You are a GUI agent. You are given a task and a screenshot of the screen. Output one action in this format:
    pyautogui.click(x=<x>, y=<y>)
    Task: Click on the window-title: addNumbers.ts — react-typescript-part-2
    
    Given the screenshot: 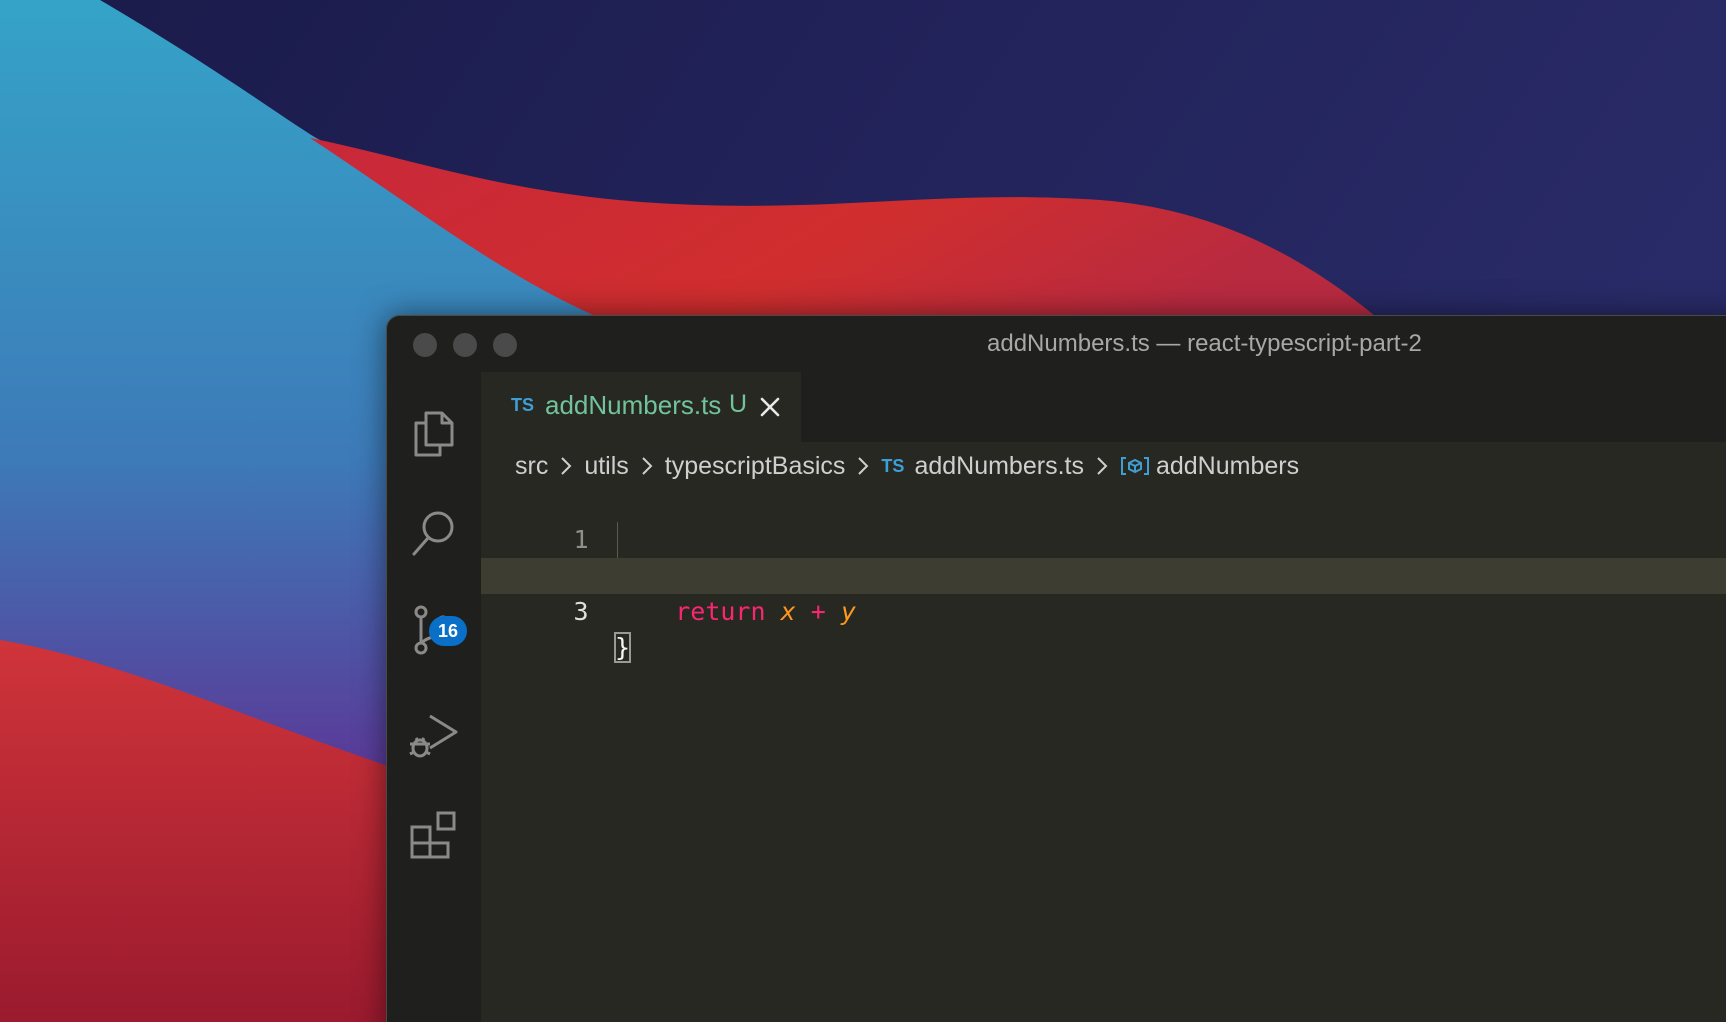 What is the action you would take?
    pyautogui.click(x=1204, y=343)
    